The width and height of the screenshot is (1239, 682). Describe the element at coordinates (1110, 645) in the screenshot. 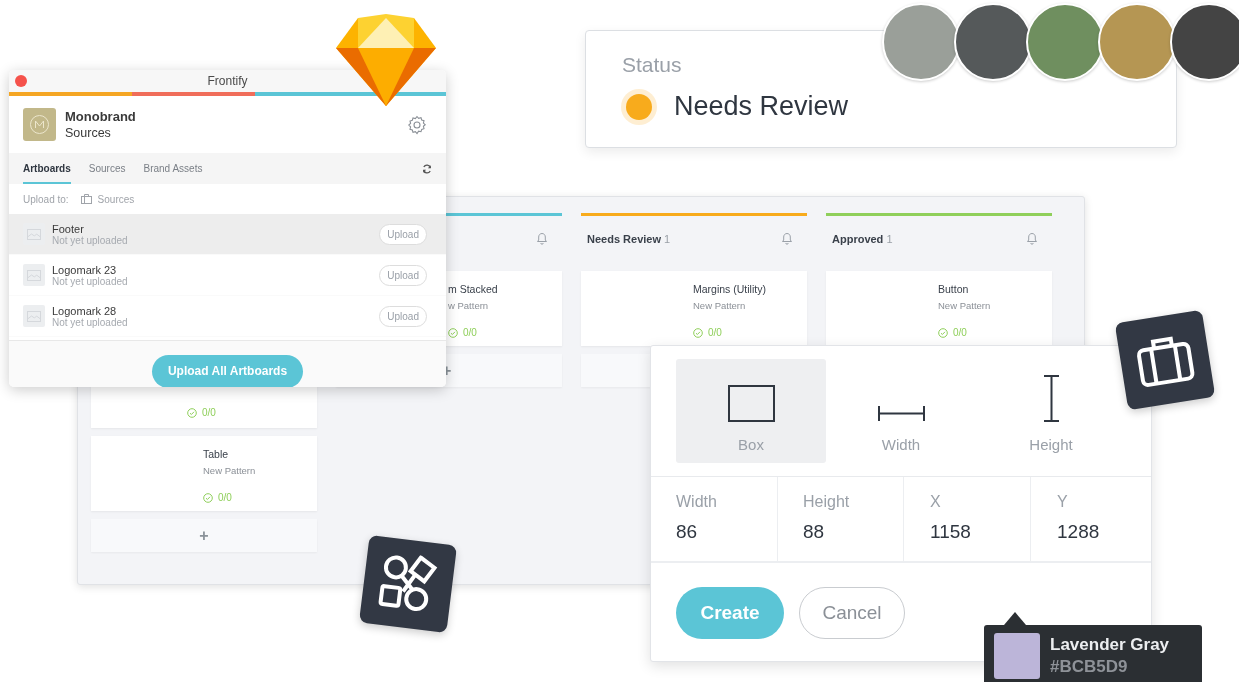

I see `color-name: Lavender Gray` at that location.